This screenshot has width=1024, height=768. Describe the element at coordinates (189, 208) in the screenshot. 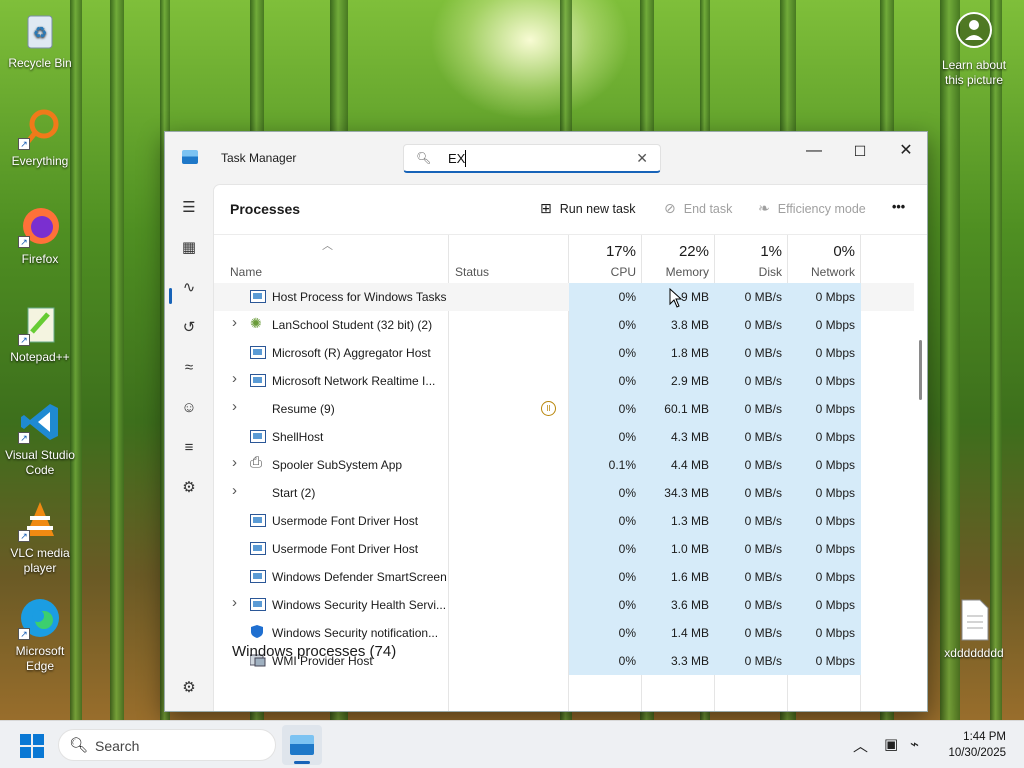

I see `hamburger-menu-icon: ☰` at that location.